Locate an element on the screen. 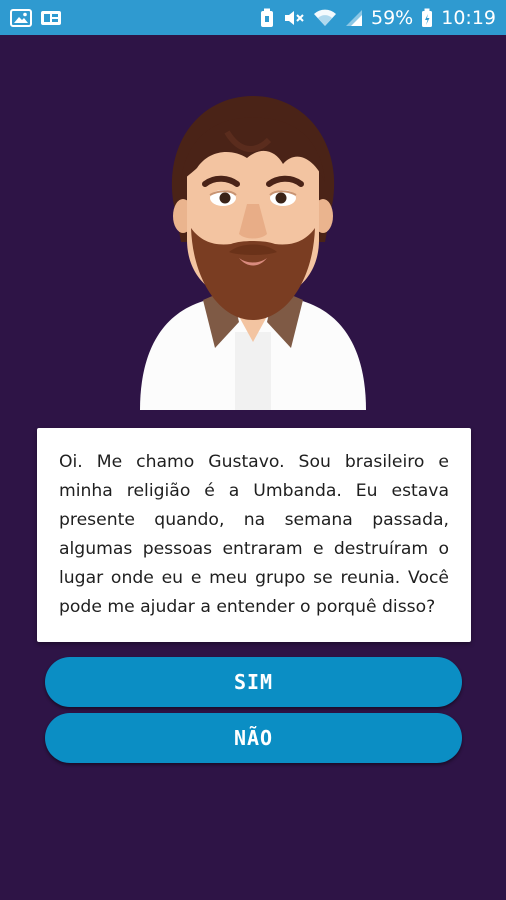 The width and height of the screenshot is (506, 900). status-bar: 59% 10:19 is located at coordinates (253, 17).